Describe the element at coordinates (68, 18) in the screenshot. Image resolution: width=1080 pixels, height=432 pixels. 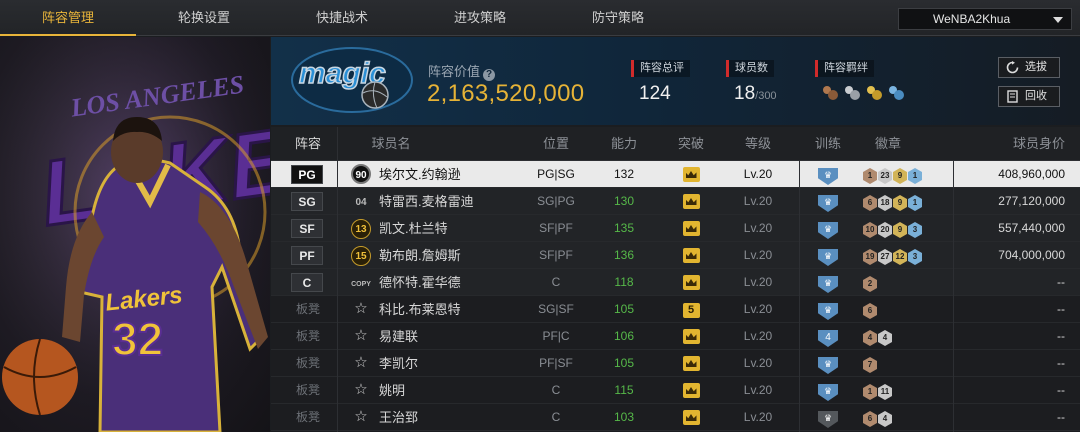
I see `tab-lineup-management: 阵容管理` at that location.